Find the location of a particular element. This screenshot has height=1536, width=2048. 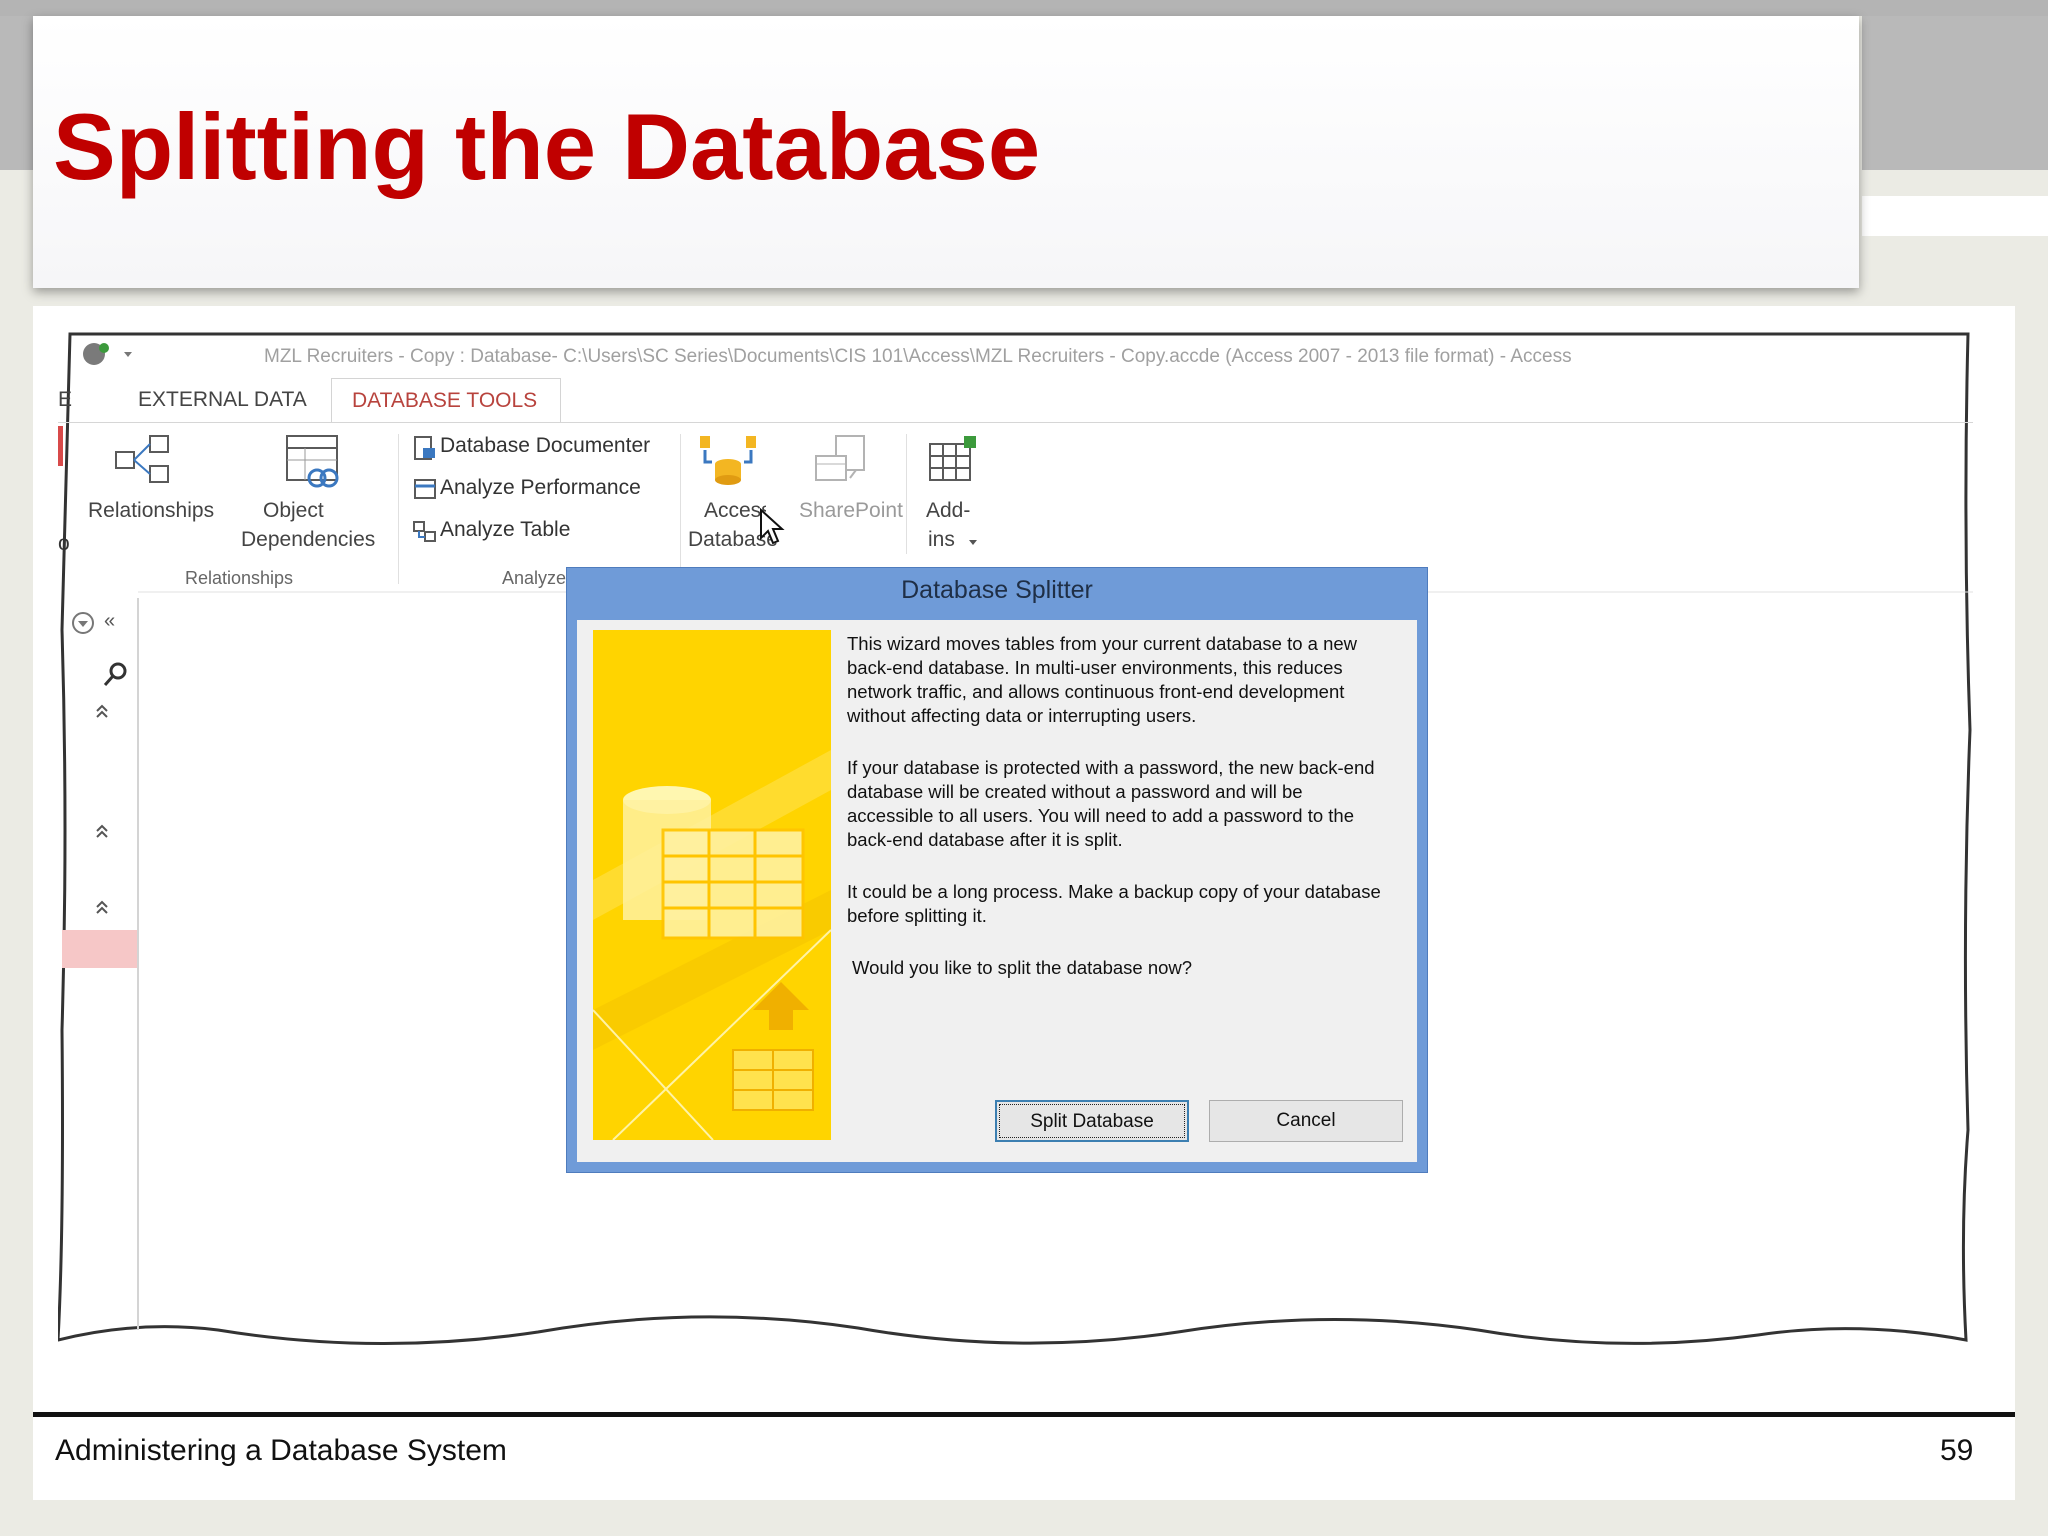

slide-title: Splitting the Database is located at coordinates (547, 146).